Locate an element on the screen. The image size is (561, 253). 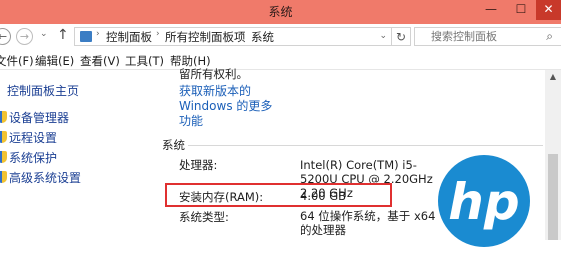
back-button: ← is located at coordinates (5, 36).